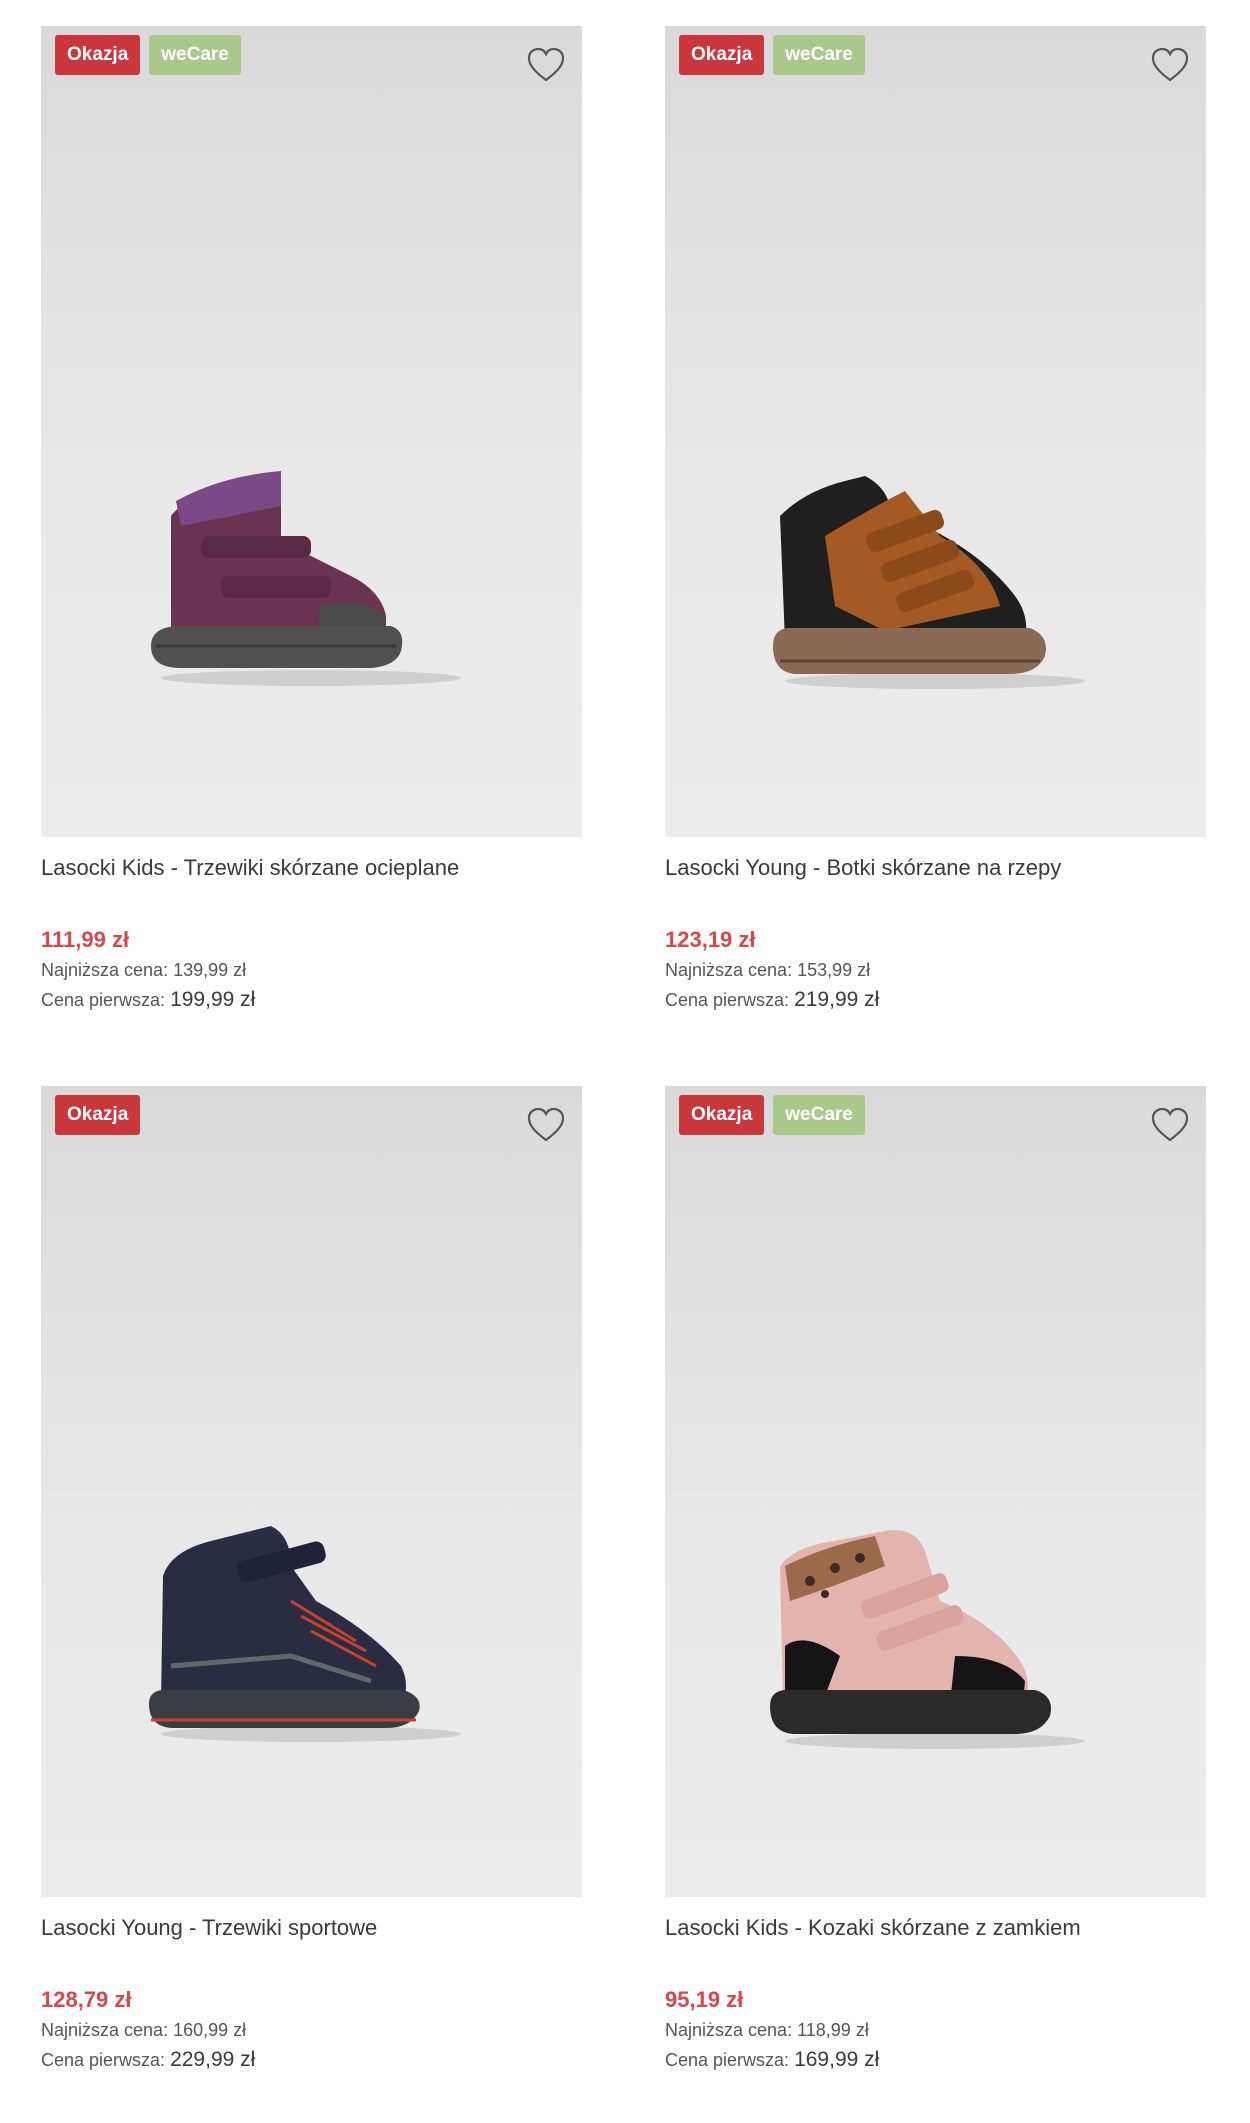 This screenshot has height=2123, width=1250. I want to click on sale-price: 128,79 zł, so click(86, 1999).